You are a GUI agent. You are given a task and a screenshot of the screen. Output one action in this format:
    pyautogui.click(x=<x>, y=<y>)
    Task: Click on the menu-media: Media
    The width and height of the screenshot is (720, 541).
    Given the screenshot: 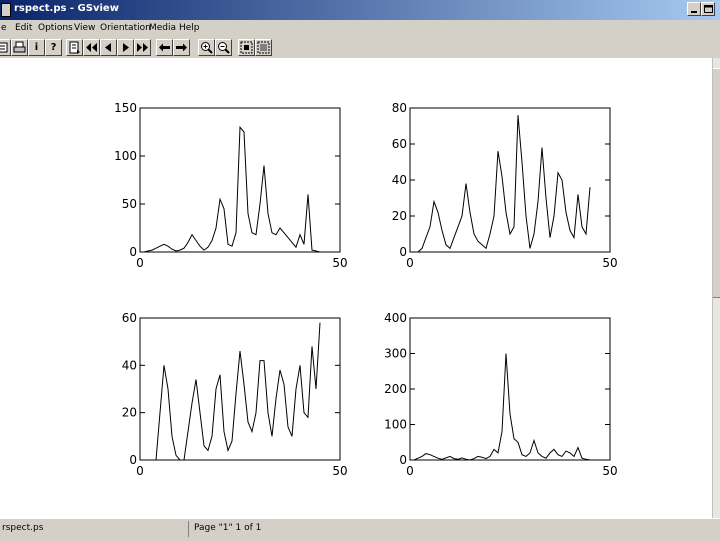 What is the action you would take?
    pyautogui.click(x=162, y=28)
    